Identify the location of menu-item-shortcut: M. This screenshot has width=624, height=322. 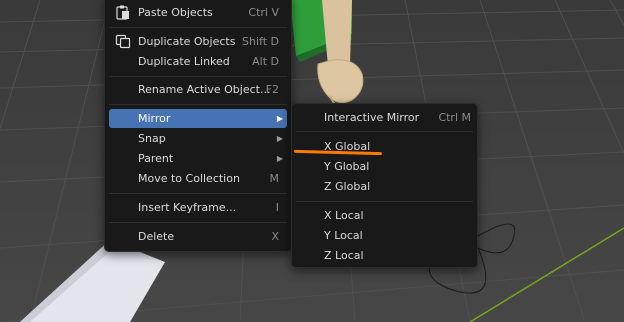
(274, 178).